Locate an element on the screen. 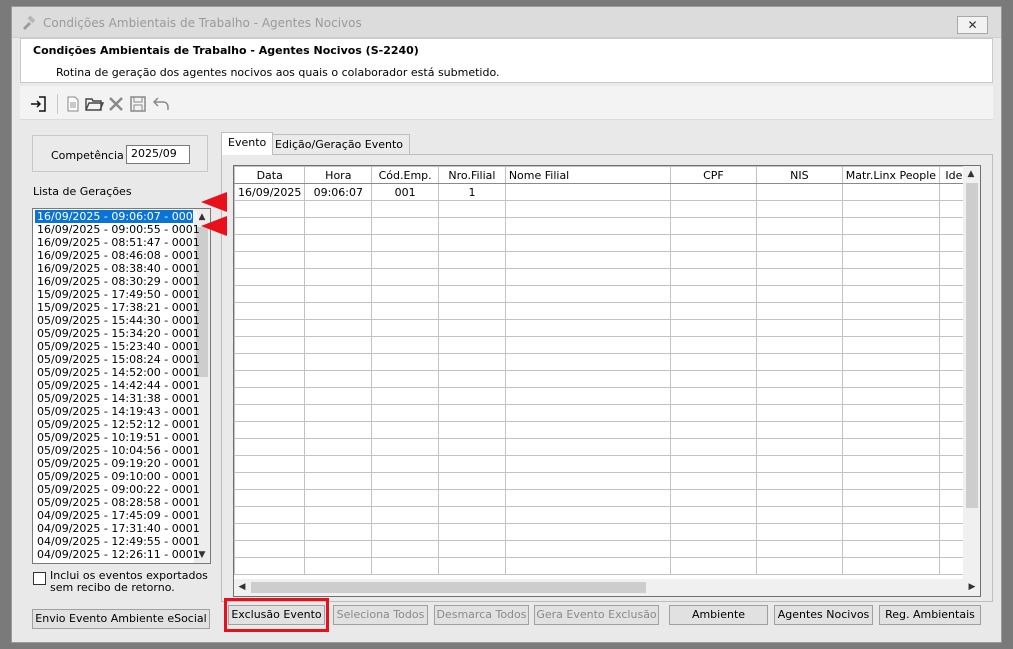 The width and height of the screenshot is (1013, 649). geracao-list-item: 05/09/2025 - 09:10:00 - 0001 is located at coordinates (118, 476).